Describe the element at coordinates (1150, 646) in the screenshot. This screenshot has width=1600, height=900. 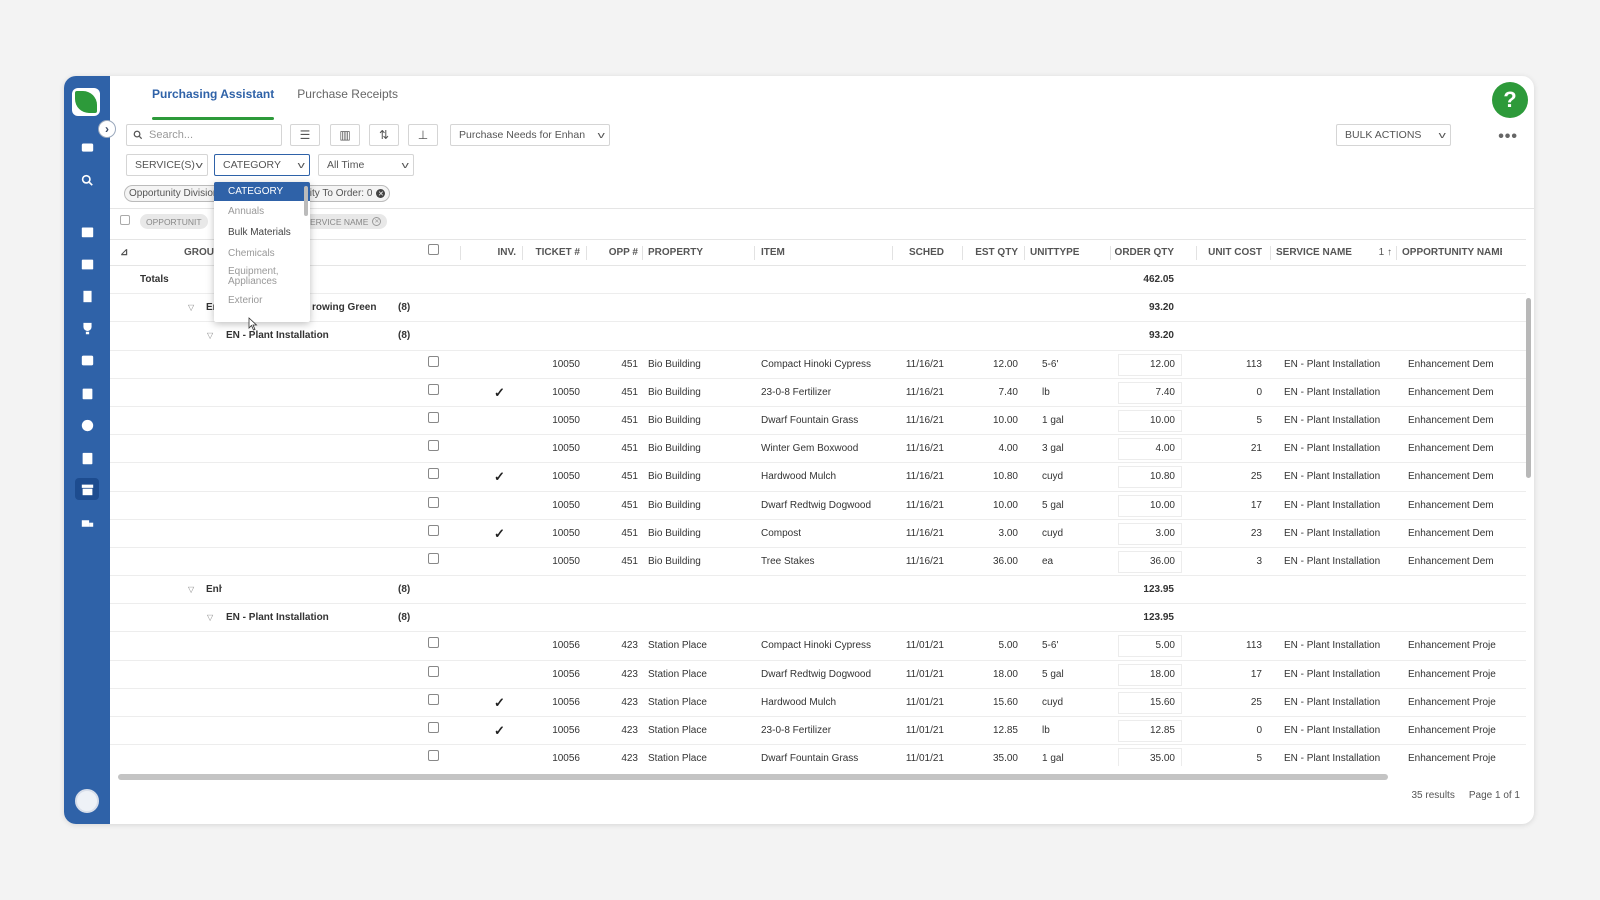
I see `order-qty-input: 5.00` at that location.